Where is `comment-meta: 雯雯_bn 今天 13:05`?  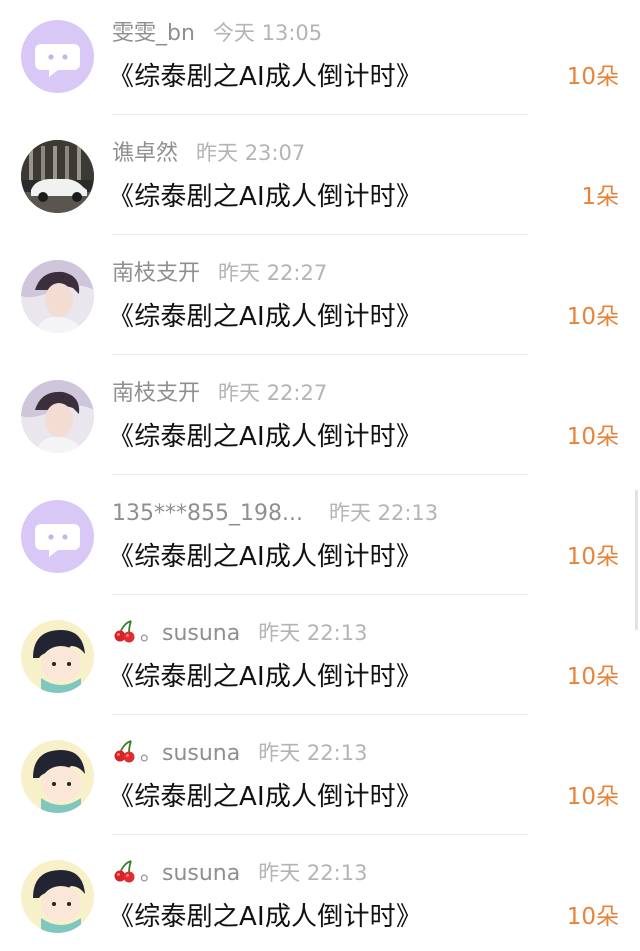 comment-meta: 雯雯_bn 今天 13:05 is located at coordinates (217, 33).